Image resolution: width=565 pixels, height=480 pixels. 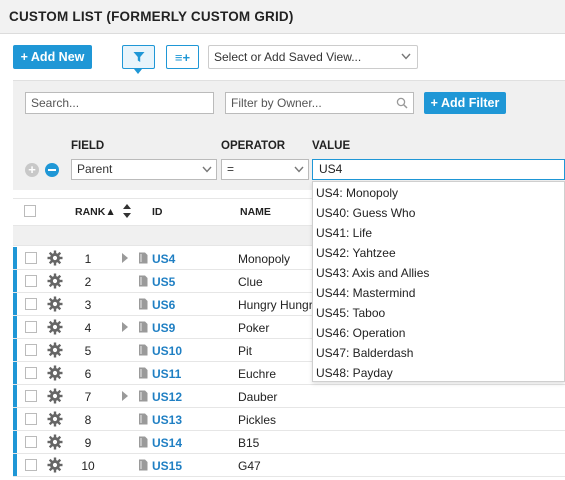 What do you see at coordinates (163, 259) in the screenshot?
I see `id-link: US4` at bounding box center [163, 259].